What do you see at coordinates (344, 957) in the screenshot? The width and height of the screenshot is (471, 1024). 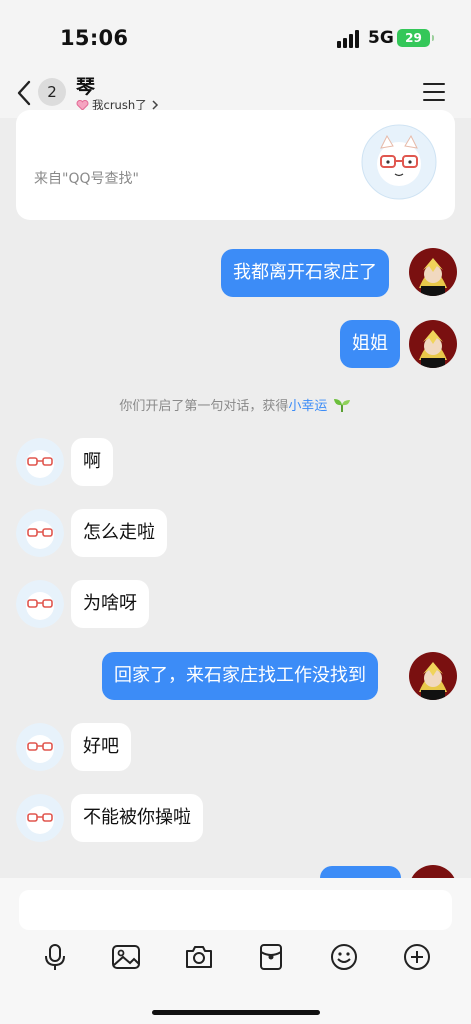 I see `emoji-icon` at bounding box center [344, 957].